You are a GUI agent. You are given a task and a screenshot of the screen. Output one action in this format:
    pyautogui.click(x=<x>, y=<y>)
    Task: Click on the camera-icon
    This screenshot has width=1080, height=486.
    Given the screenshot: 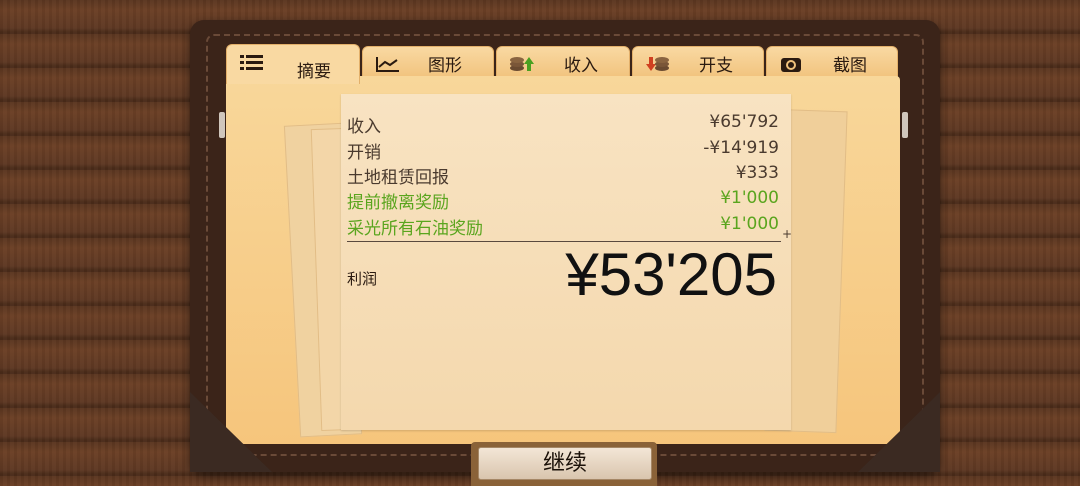 What is the action you would take?
    pyautogui.click(x=792, y=64)
    